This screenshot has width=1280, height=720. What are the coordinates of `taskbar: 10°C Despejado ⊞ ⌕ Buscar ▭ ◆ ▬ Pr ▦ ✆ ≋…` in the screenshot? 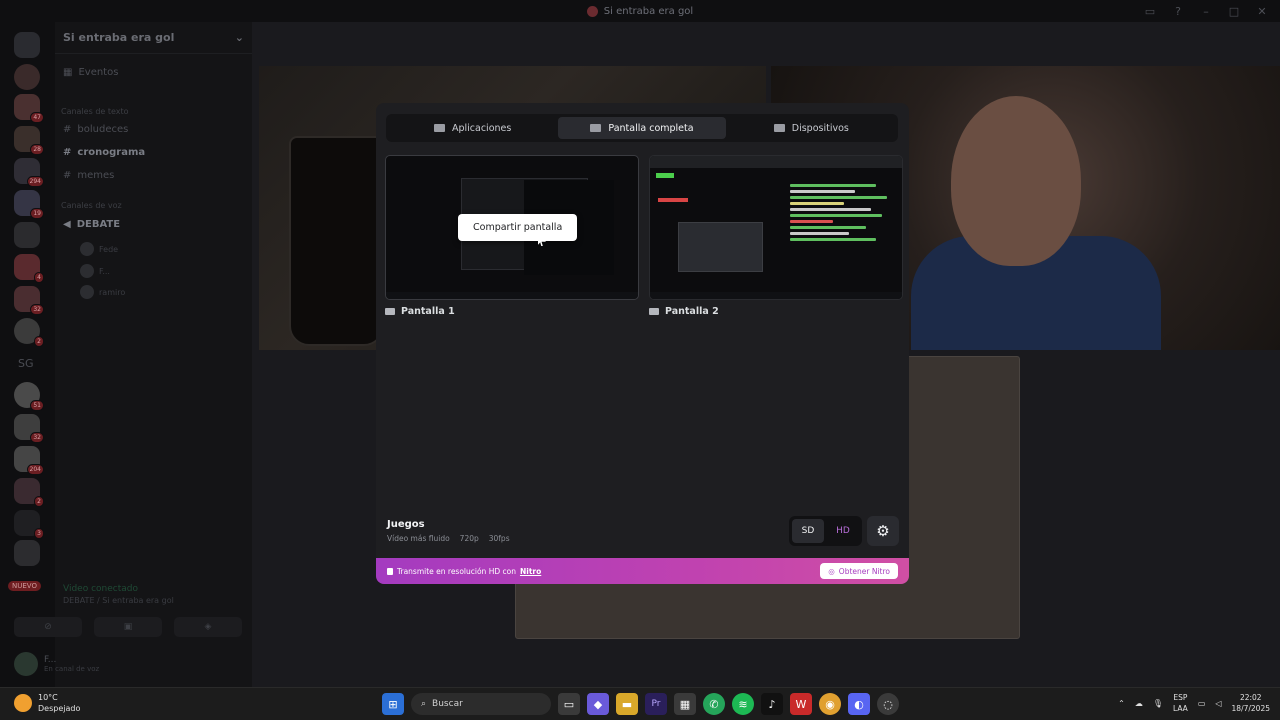 It's located at (640, 703).